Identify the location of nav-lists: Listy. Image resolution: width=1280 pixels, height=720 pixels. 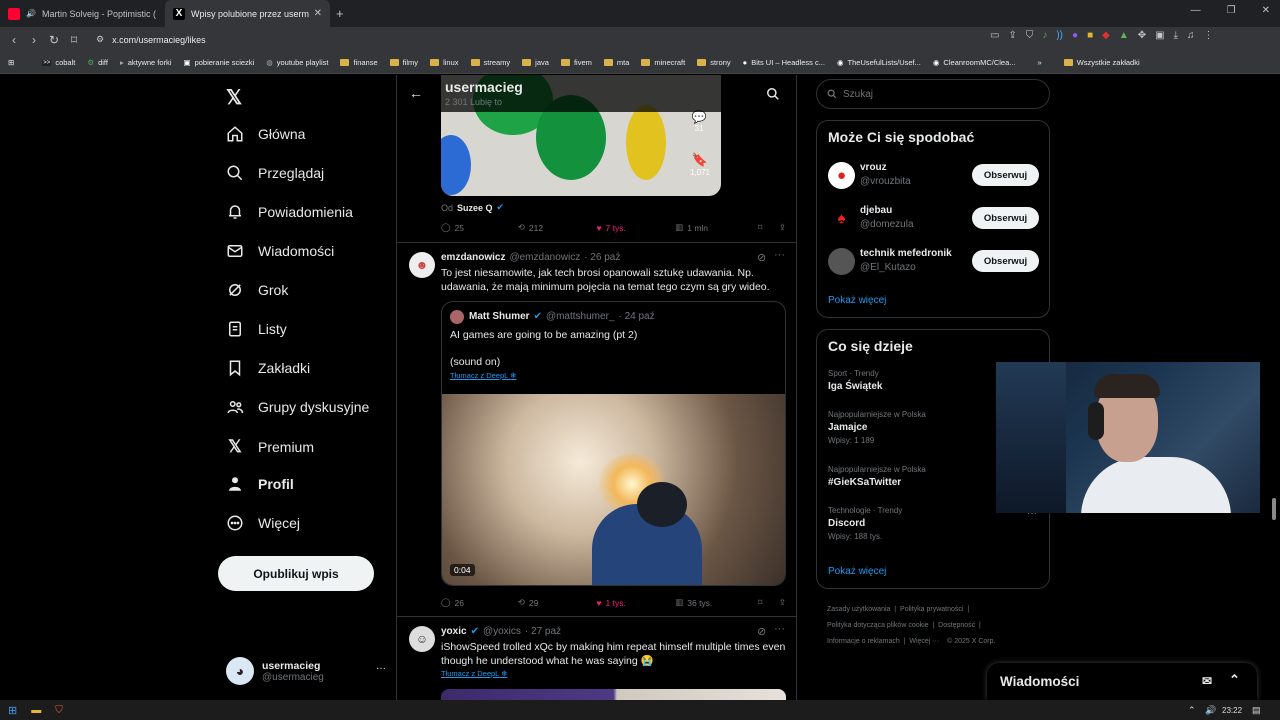
(256, 329).